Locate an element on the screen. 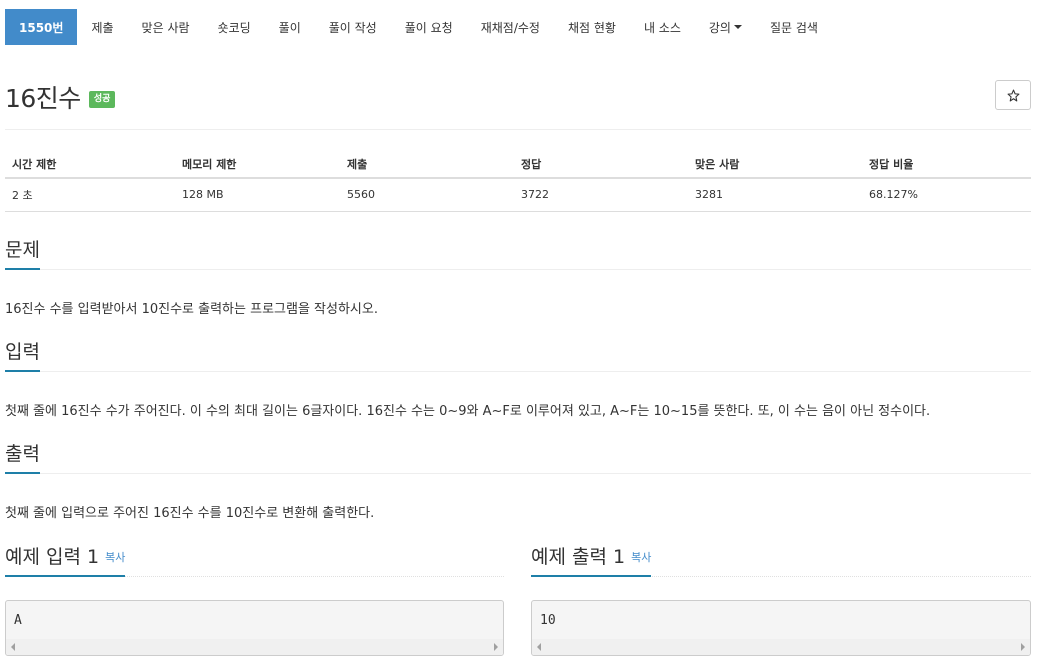 This screenshot has width=1037, height=664. stats-value-solved-users: 3281 is located at coordinates (775, 195).